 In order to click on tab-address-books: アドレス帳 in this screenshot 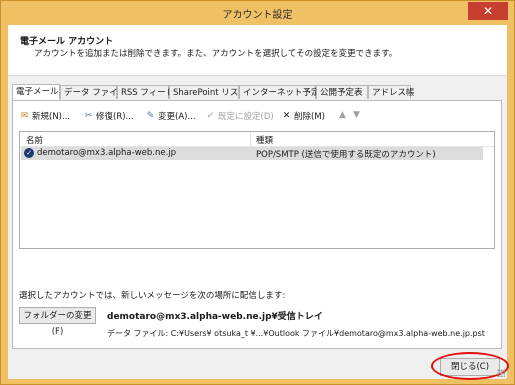, I will do `click(391, 92)`.